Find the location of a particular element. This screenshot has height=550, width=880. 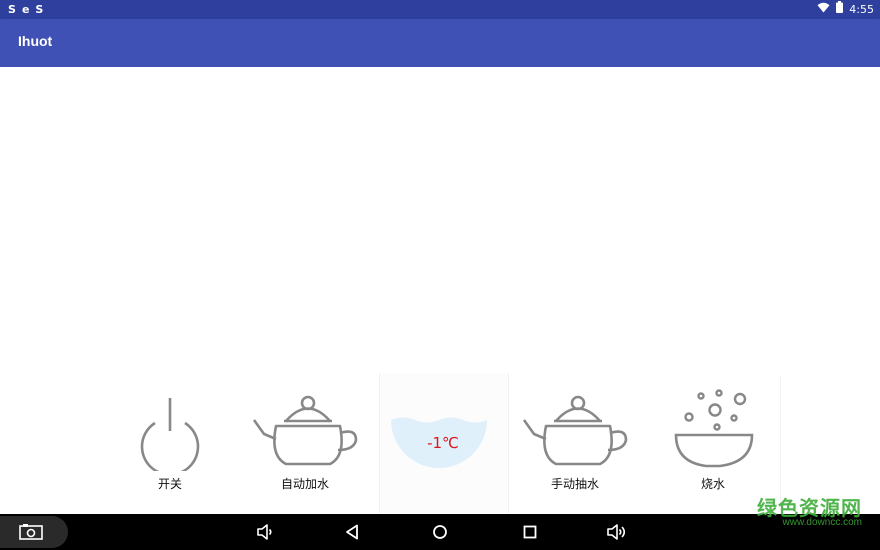

back-button is located at coordinates (352, 532).